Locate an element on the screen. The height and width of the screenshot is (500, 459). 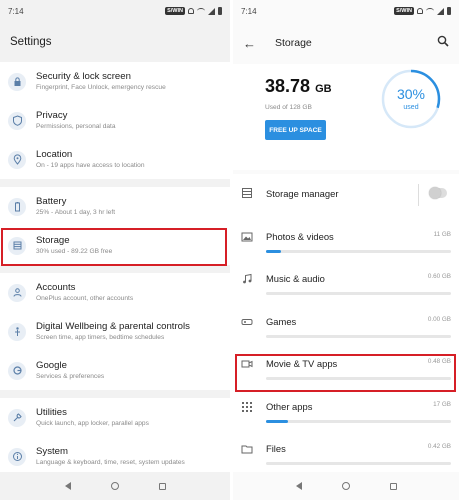
used-value: 38.78 is located at coordinates (288, 86).